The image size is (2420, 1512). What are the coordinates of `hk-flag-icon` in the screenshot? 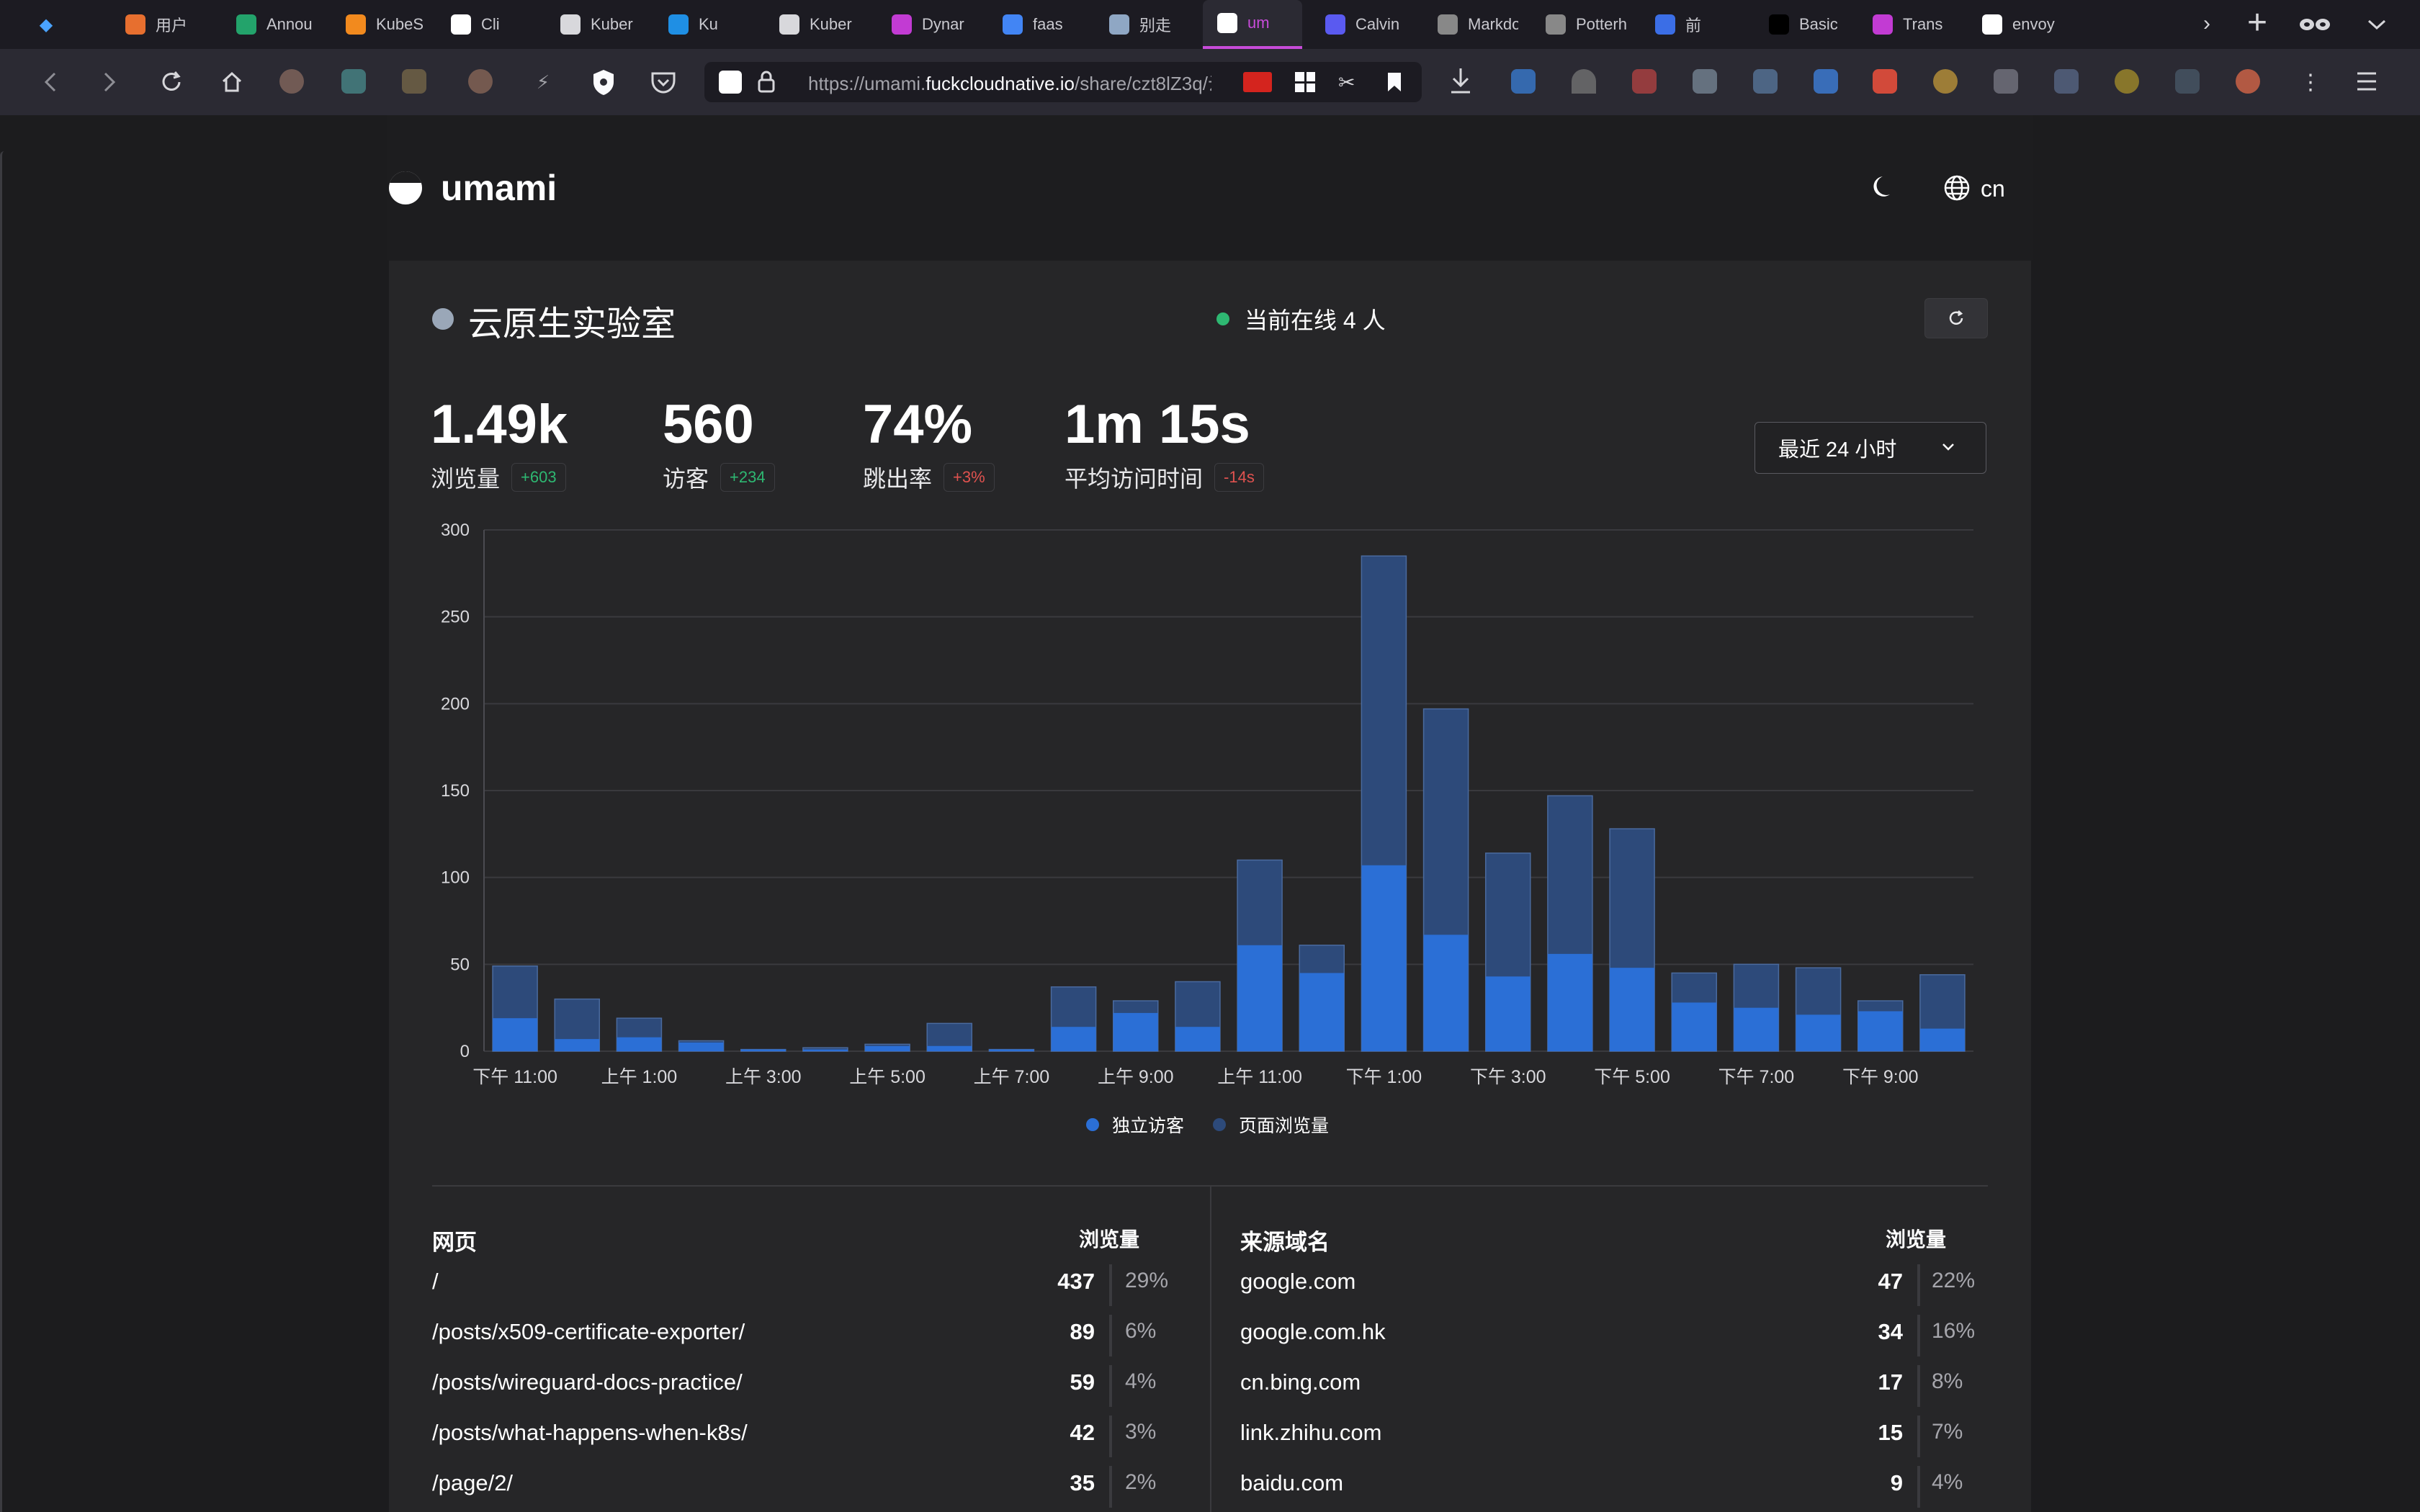 It's located at (1257, 82).